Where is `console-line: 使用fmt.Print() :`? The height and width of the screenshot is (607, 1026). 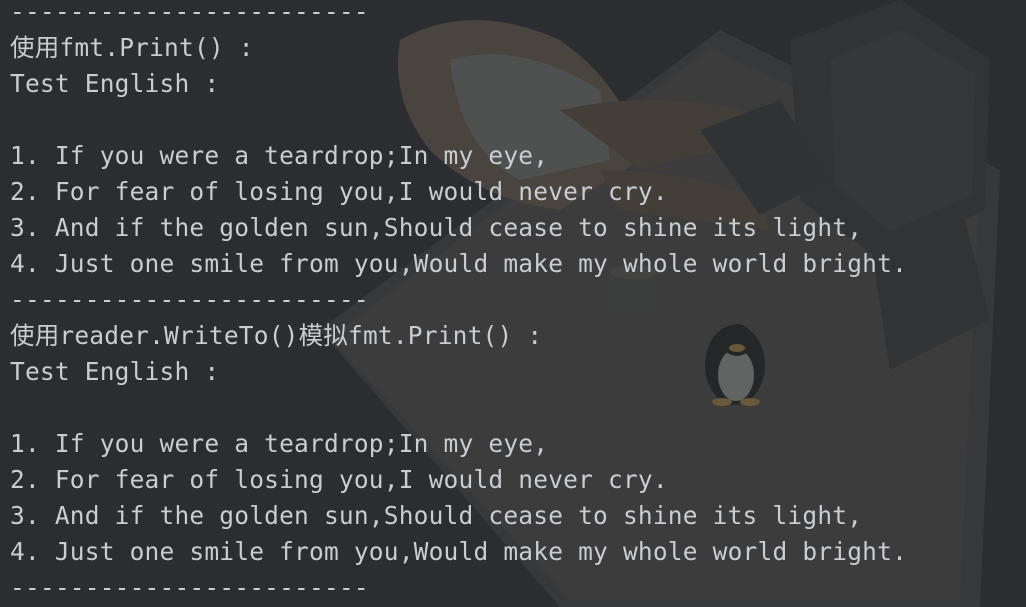 console-line: 使用fmt.Print() : is located at coordinates (132, 47).